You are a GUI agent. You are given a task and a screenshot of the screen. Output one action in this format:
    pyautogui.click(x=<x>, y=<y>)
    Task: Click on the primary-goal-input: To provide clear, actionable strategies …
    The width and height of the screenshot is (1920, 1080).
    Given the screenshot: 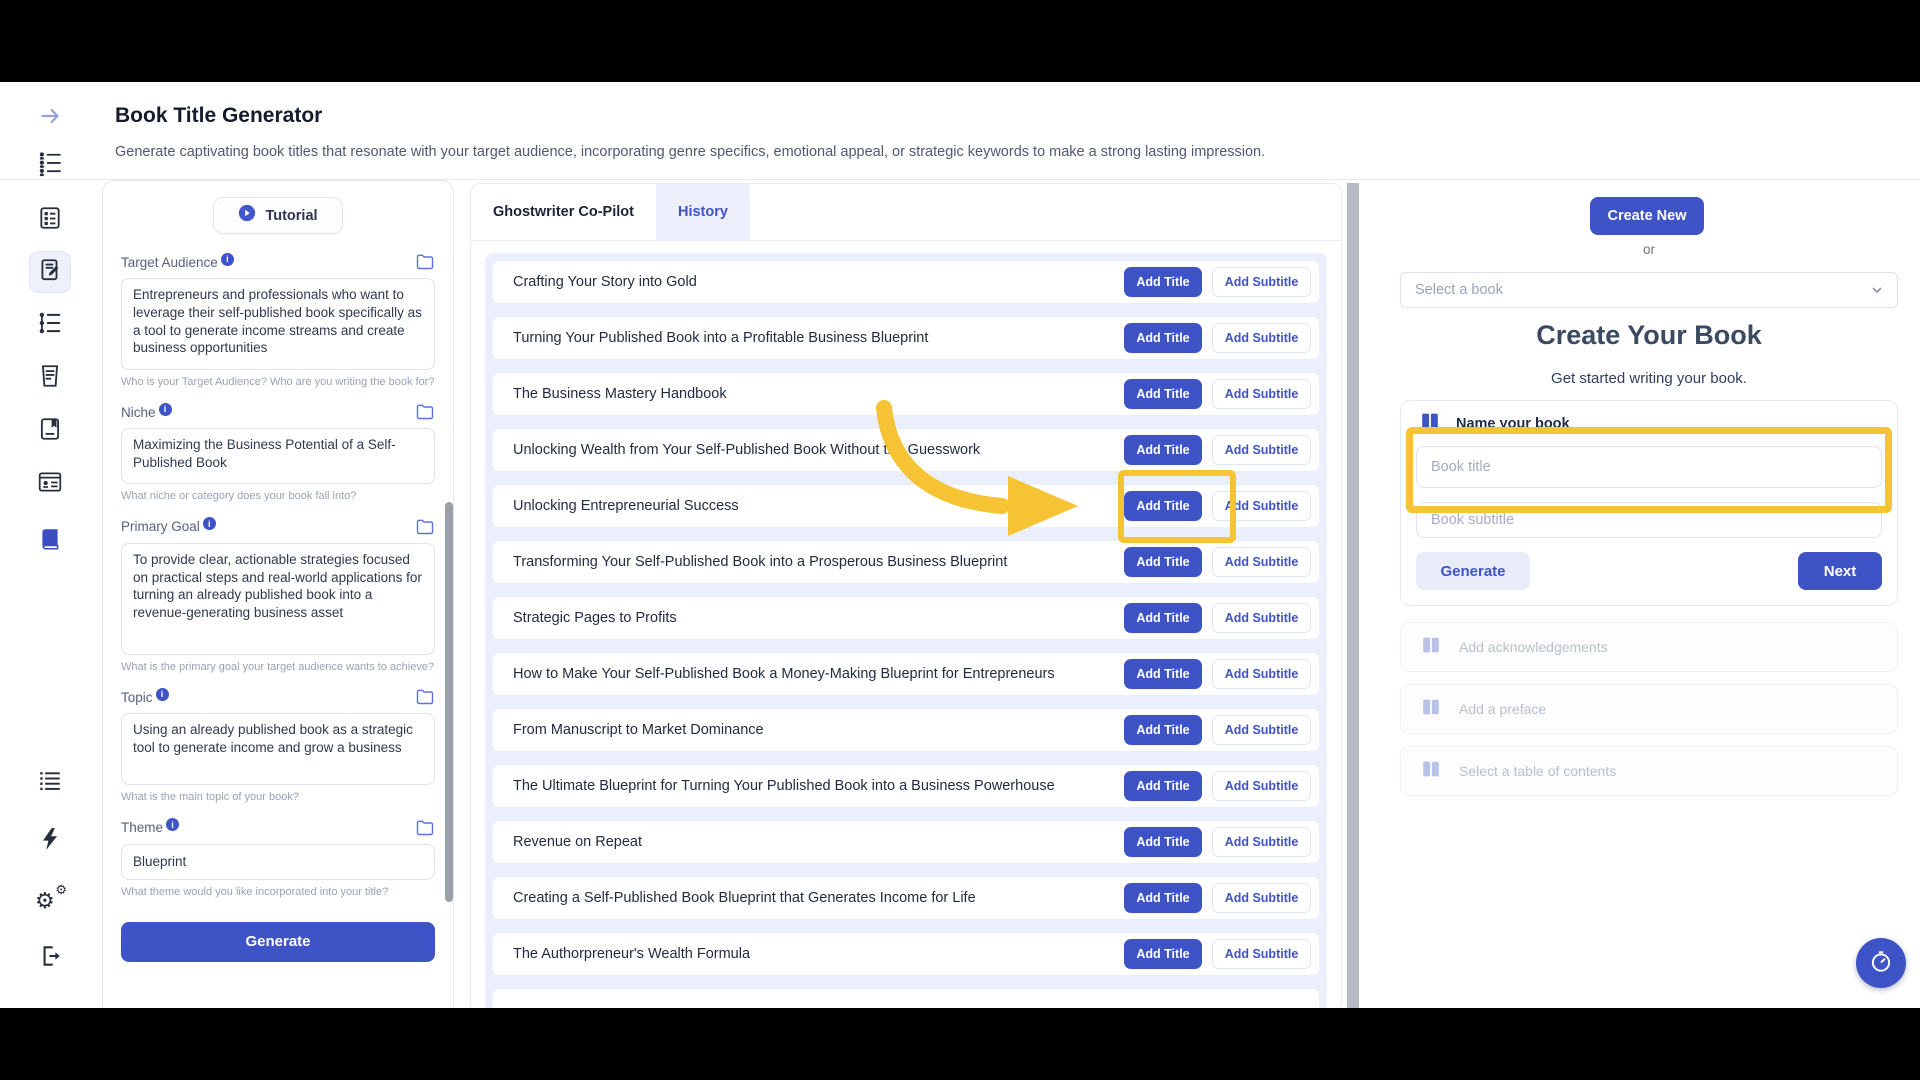 What is the action you would take?
    pyautogui.click(x=278, y=598)
    